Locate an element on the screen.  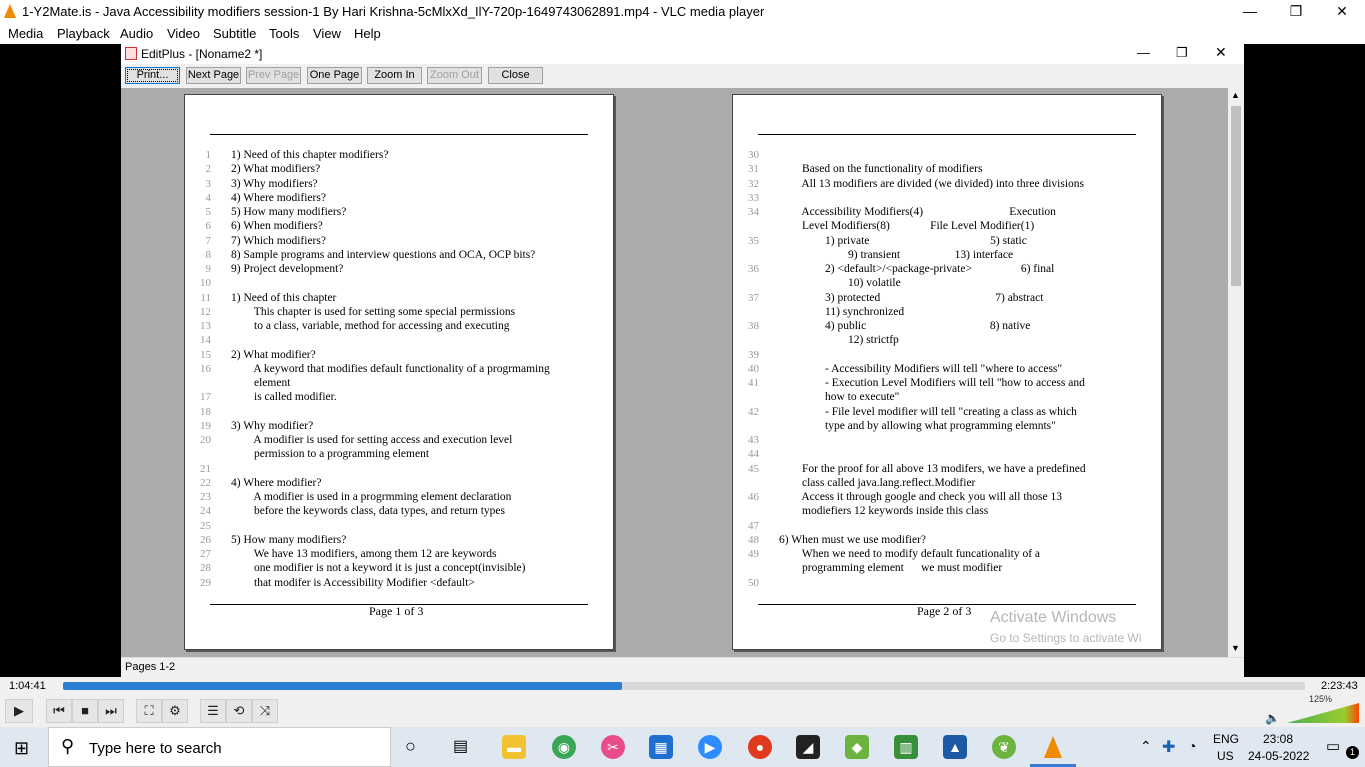
menu-media: Media is located at coordinates (25, 33).